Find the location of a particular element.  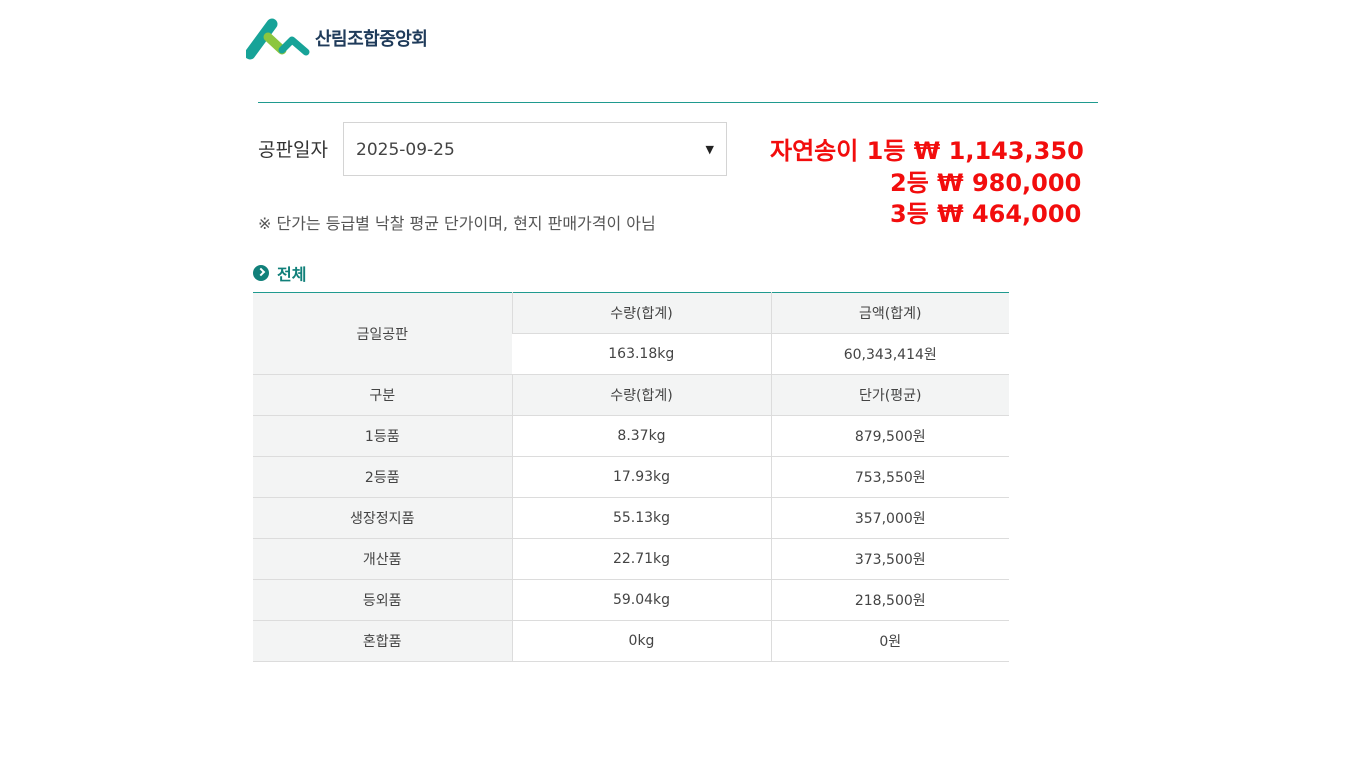

table-row: 1등품 8.37kg 879,500원 is located at coordinates (631, 436).